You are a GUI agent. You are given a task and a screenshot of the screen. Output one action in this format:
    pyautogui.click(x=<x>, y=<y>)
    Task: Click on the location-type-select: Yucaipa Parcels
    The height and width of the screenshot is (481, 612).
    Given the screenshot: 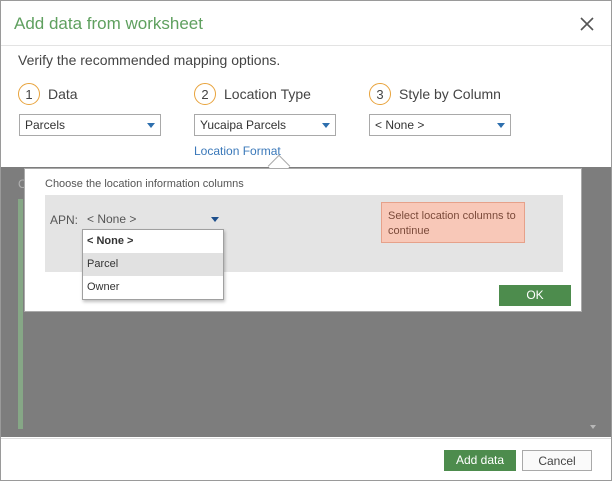 What is the action you would take?
    pyautogui.click(x=265, y=125)
    